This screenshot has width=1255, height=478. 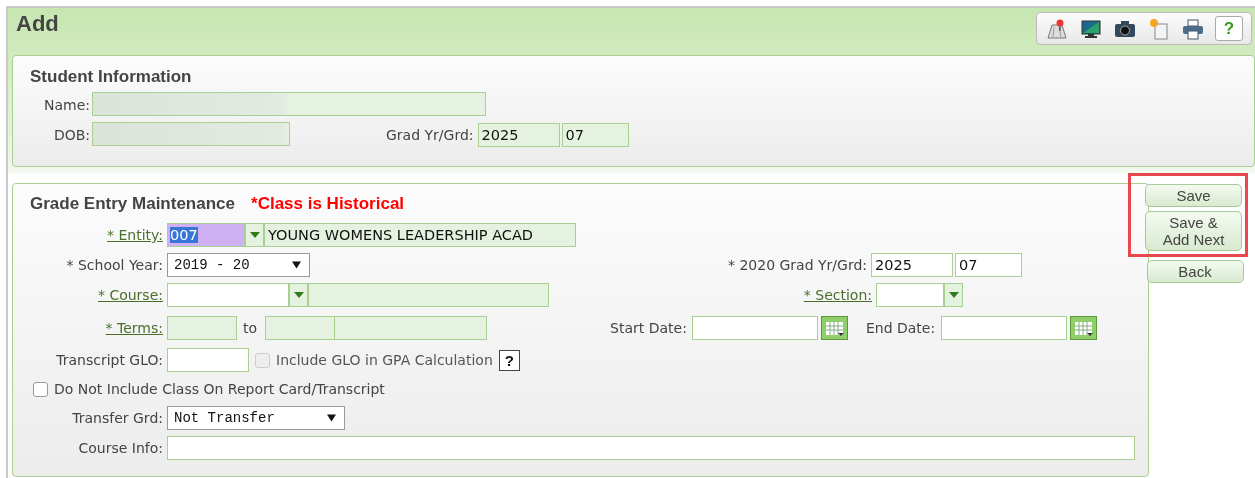 What do you see at coordinates (910, 295) in the screenshot?
I see `section-field` at bounding box center [910, 295].